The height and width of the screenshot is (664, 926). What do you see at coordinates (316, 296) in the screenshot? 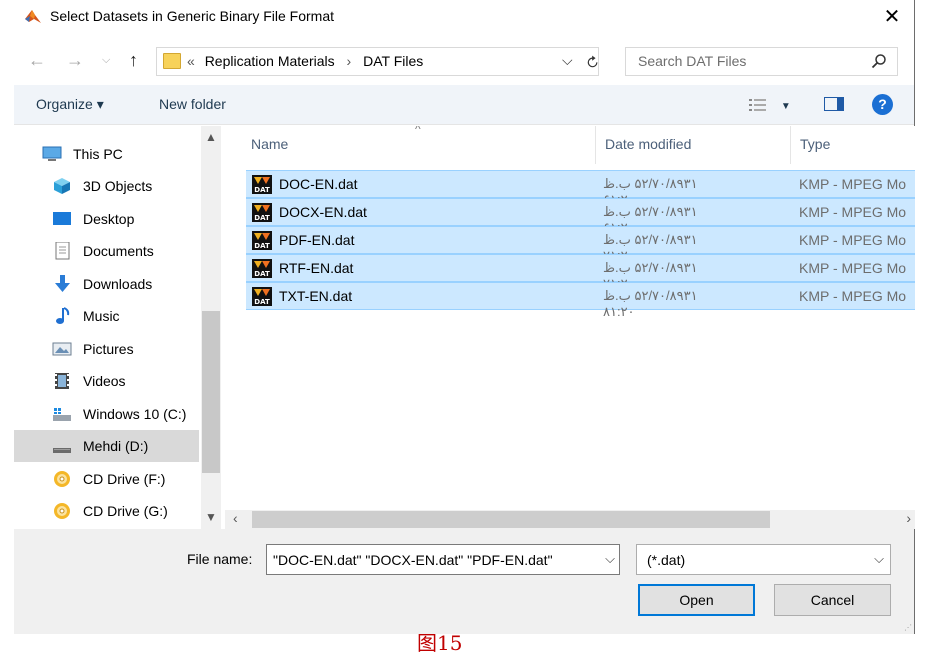
I see `file-name: TXT-EN.dat` at bounding box center [316, 296].